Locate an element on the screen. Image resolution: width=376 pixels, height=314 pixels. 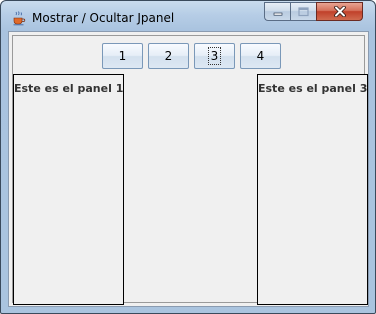
button-label: 3 is located at coordinates (214, 56).